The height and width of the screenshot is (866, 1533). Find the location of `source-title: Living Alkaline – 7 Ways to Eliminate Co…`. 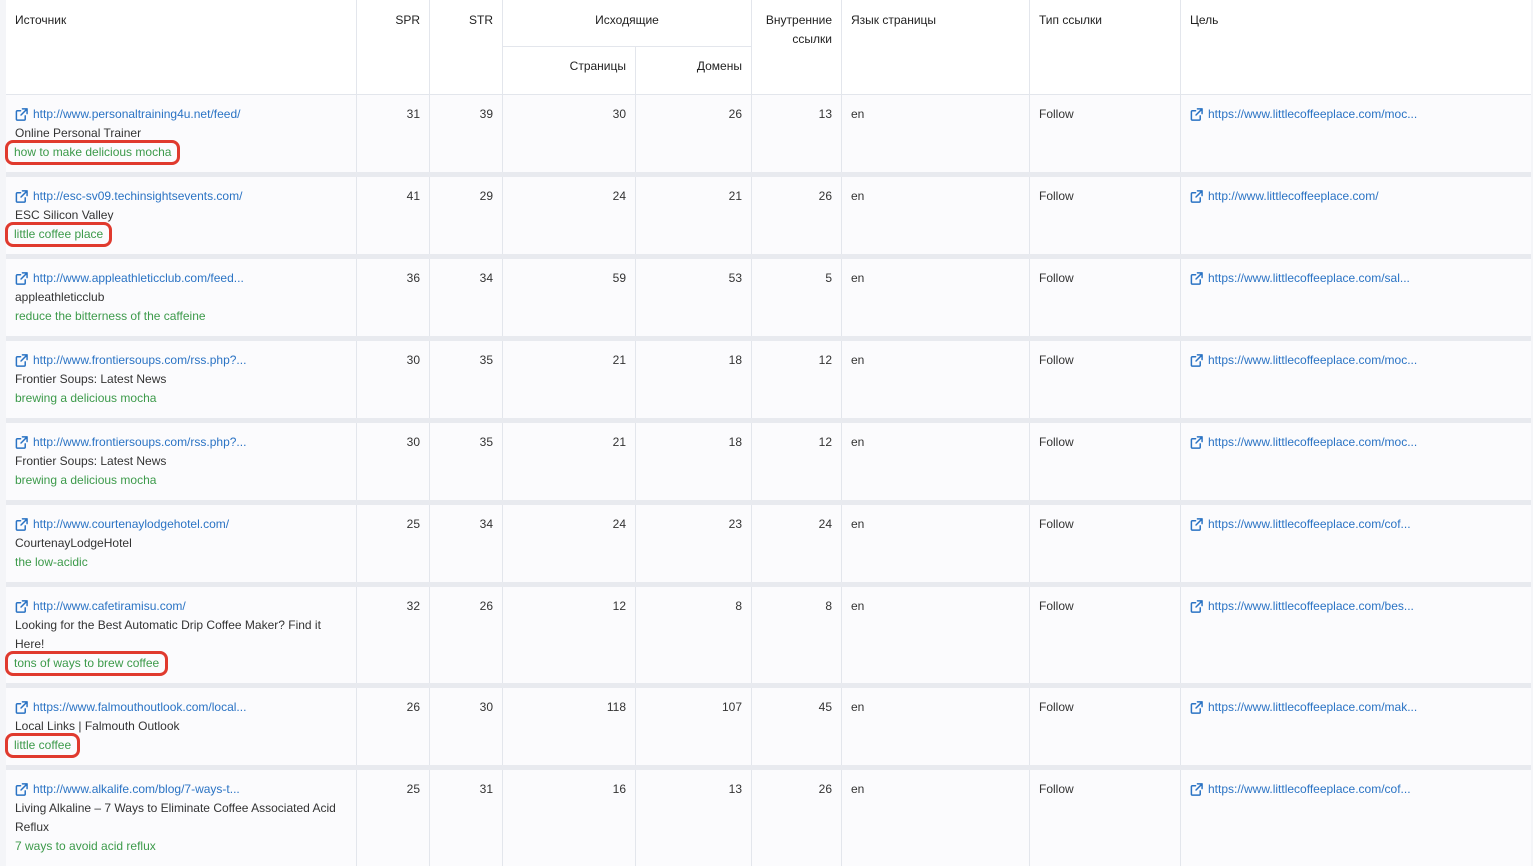

source-title: Living Alkaline – 7 Ways to Eliminate Co… is located at coordinates (175, 817).